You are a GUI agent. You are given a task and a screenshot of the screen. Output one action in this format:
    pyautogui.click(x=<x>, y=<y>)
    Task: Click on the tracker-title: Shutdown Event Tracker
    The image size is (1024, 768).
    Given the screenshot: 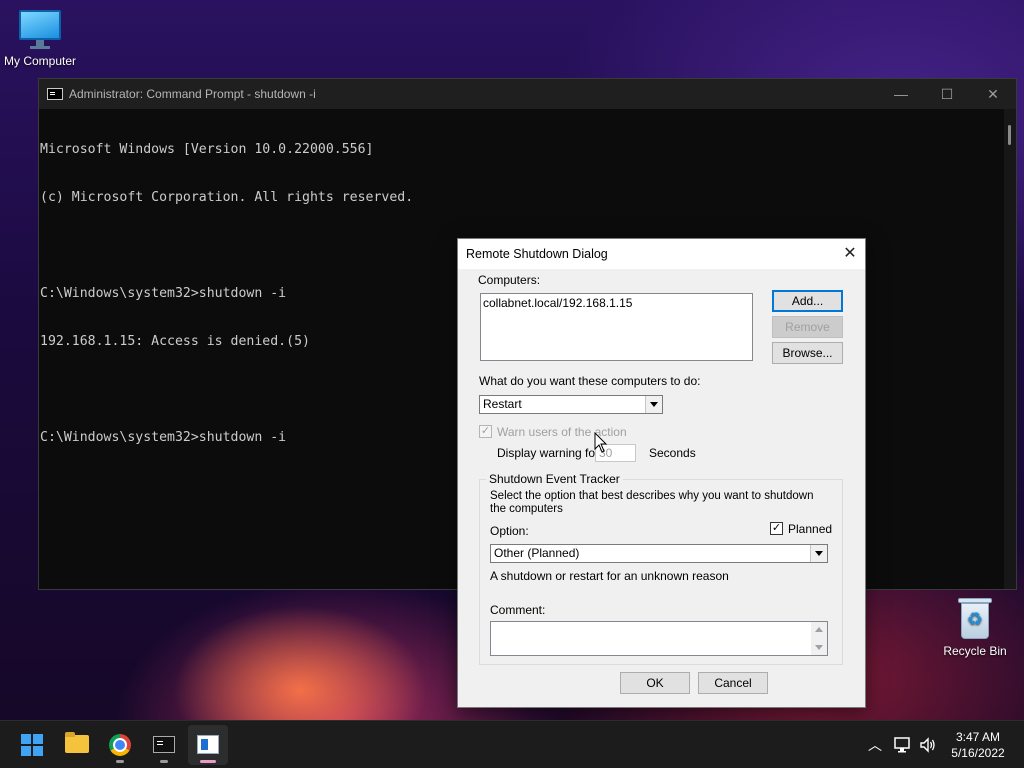 What is the action you would take?
    pyautogui.click(x=554, y=479)
    